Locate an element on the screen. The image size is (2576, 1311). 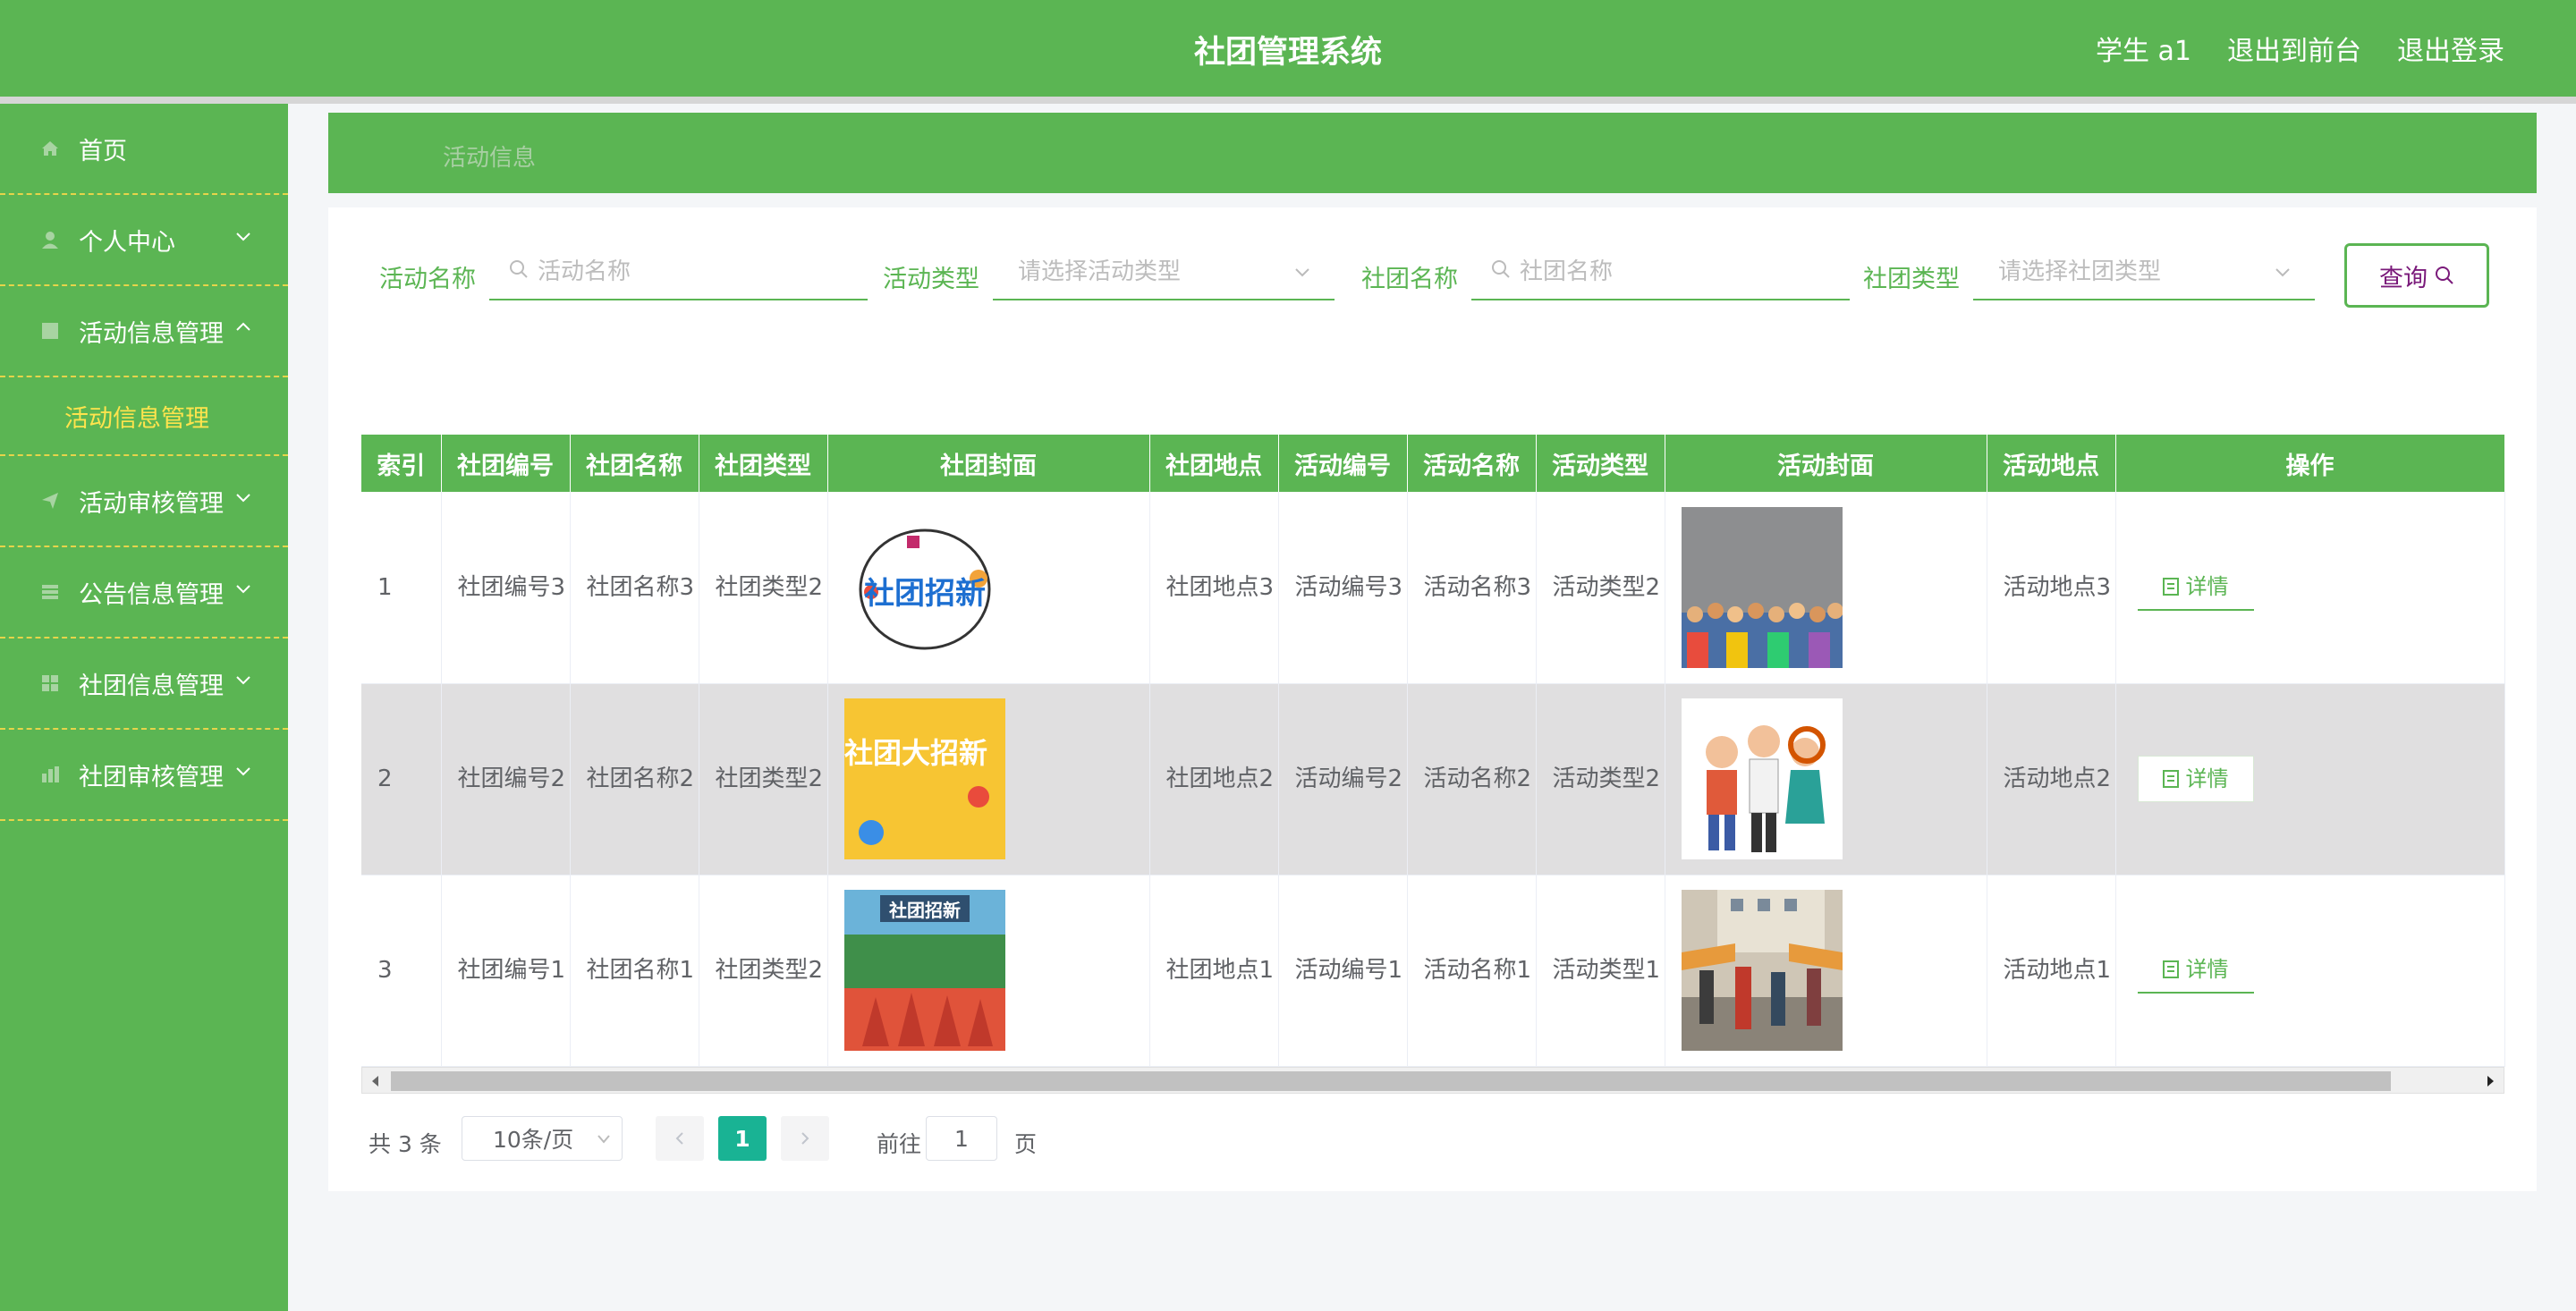
col-header: 社团名称 is located at coordinates (634, 463).